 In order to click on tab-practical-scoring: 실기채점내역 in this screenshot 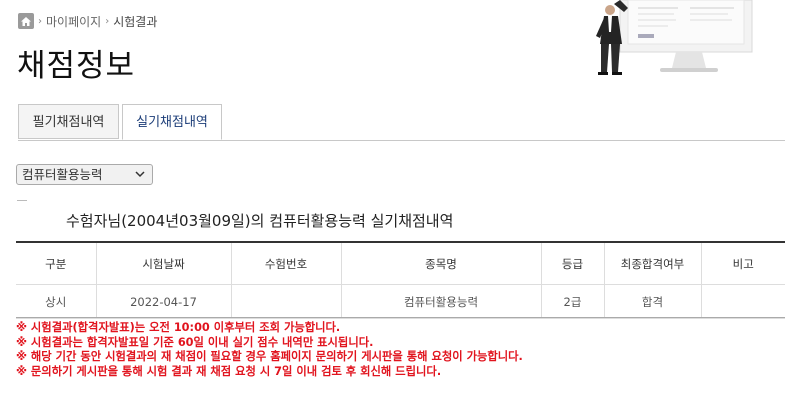, I will do `click(172, 122)`.